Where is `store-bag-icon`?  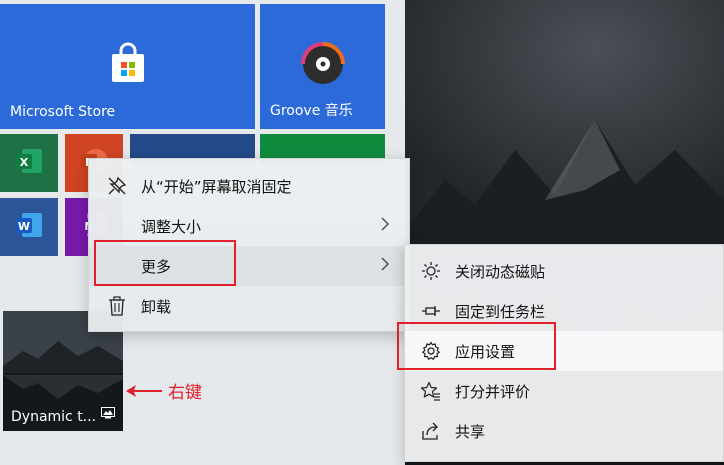 store-bag-icon is located at coordinates (128, 66).